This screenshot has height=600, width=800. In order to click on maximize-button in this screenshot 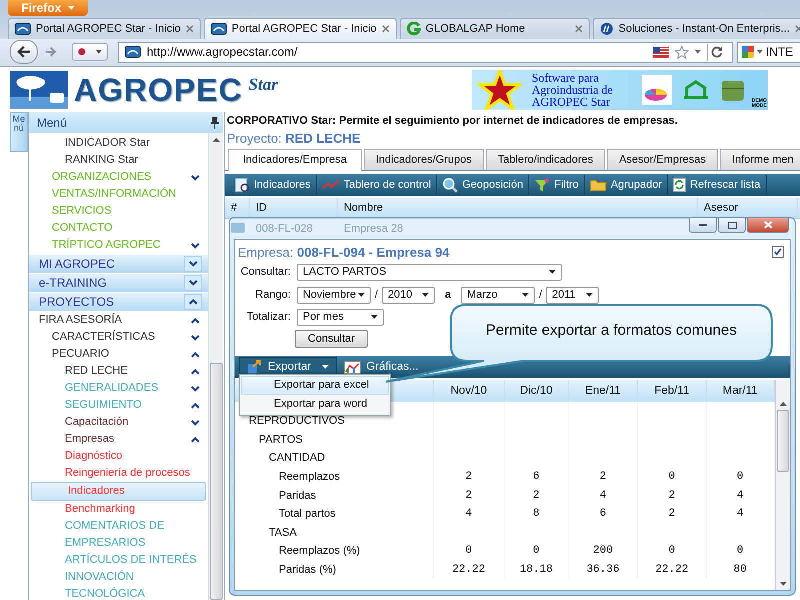, I will do `click(732, 225)`.